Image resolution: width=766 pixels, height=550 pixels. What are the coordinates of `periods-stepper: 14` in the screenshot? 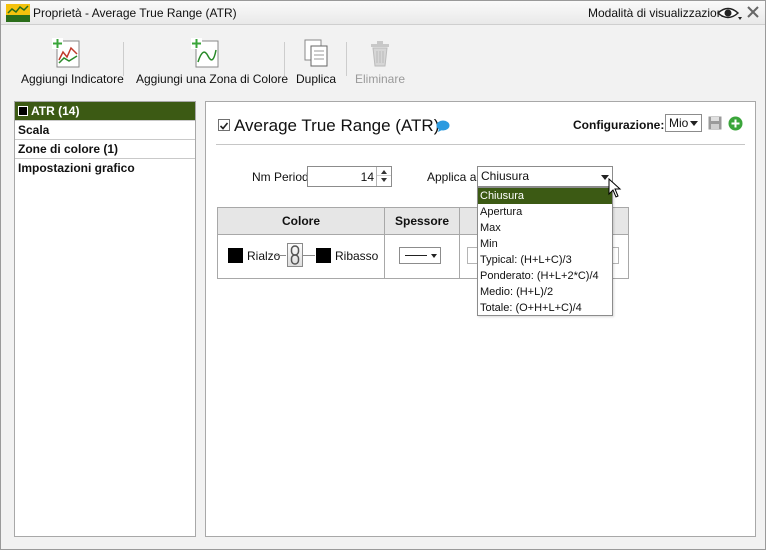 It's located at (349, 176).